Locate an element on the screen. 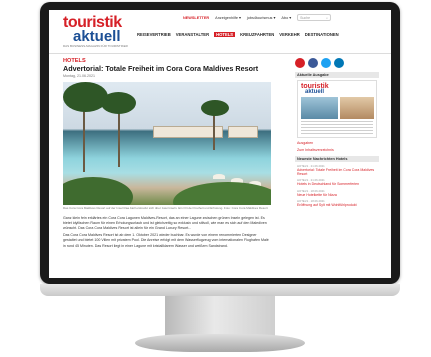 The image size is (431, 357). magazine-cover: touristik aktuell is located at coordinates (337, 109).